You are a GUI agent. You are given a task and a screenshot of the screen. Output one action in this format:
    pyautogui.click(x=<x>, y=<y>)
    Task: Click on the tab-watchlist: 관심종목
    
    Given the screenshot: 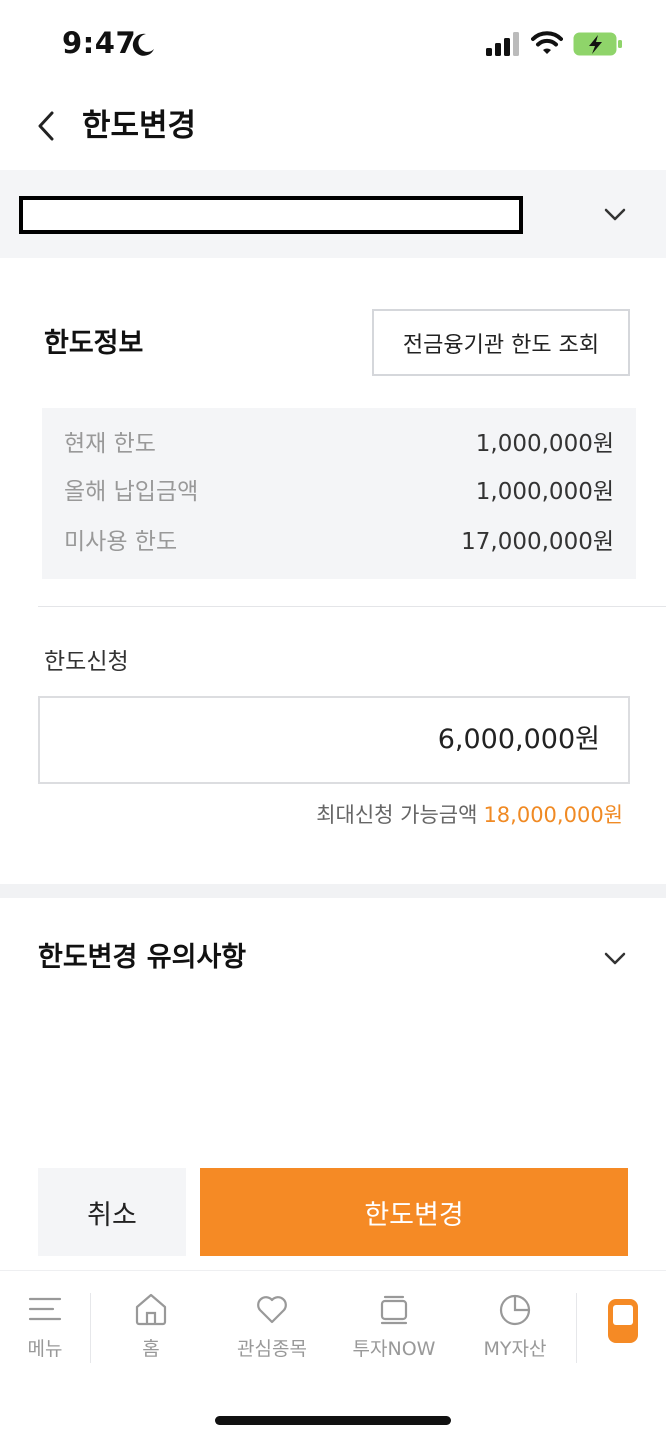 What is the action you would take?
    pyautogui.click(x=272, y=1321)
    